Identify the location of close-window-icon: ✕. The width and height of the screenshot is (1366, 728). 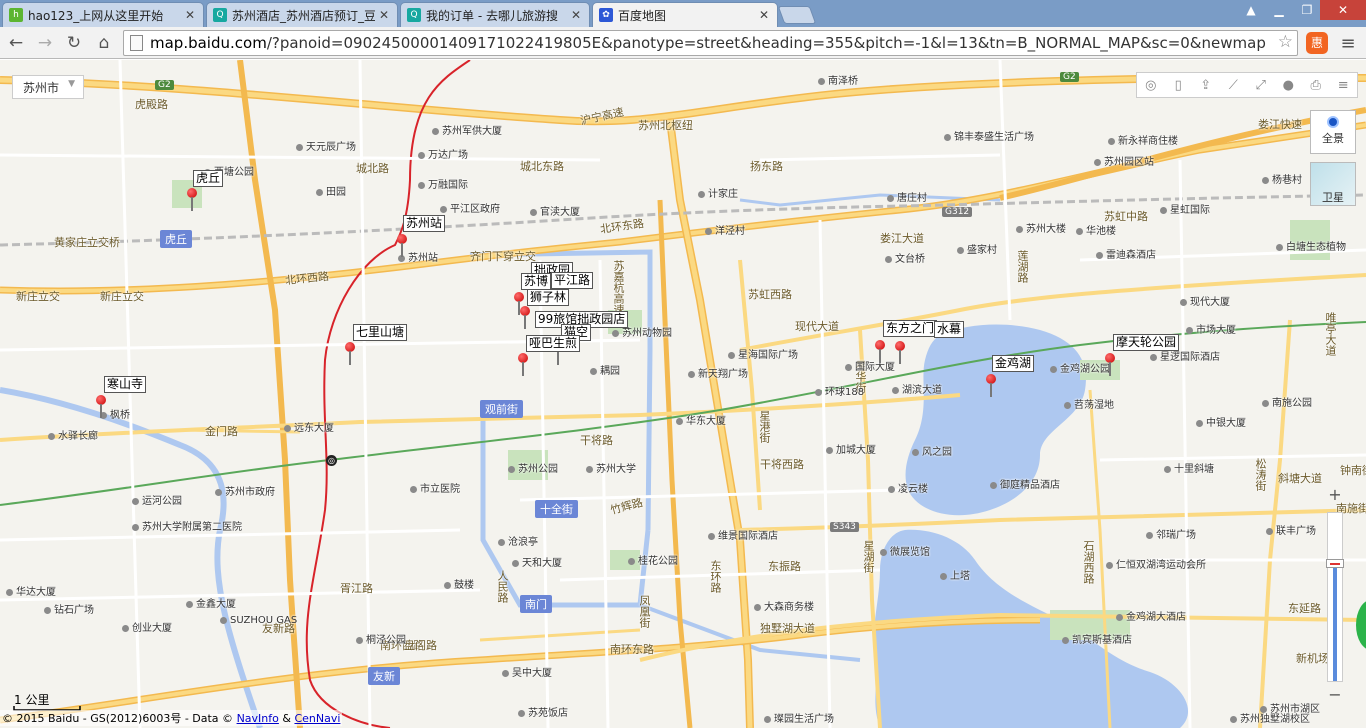
(1343, 10).